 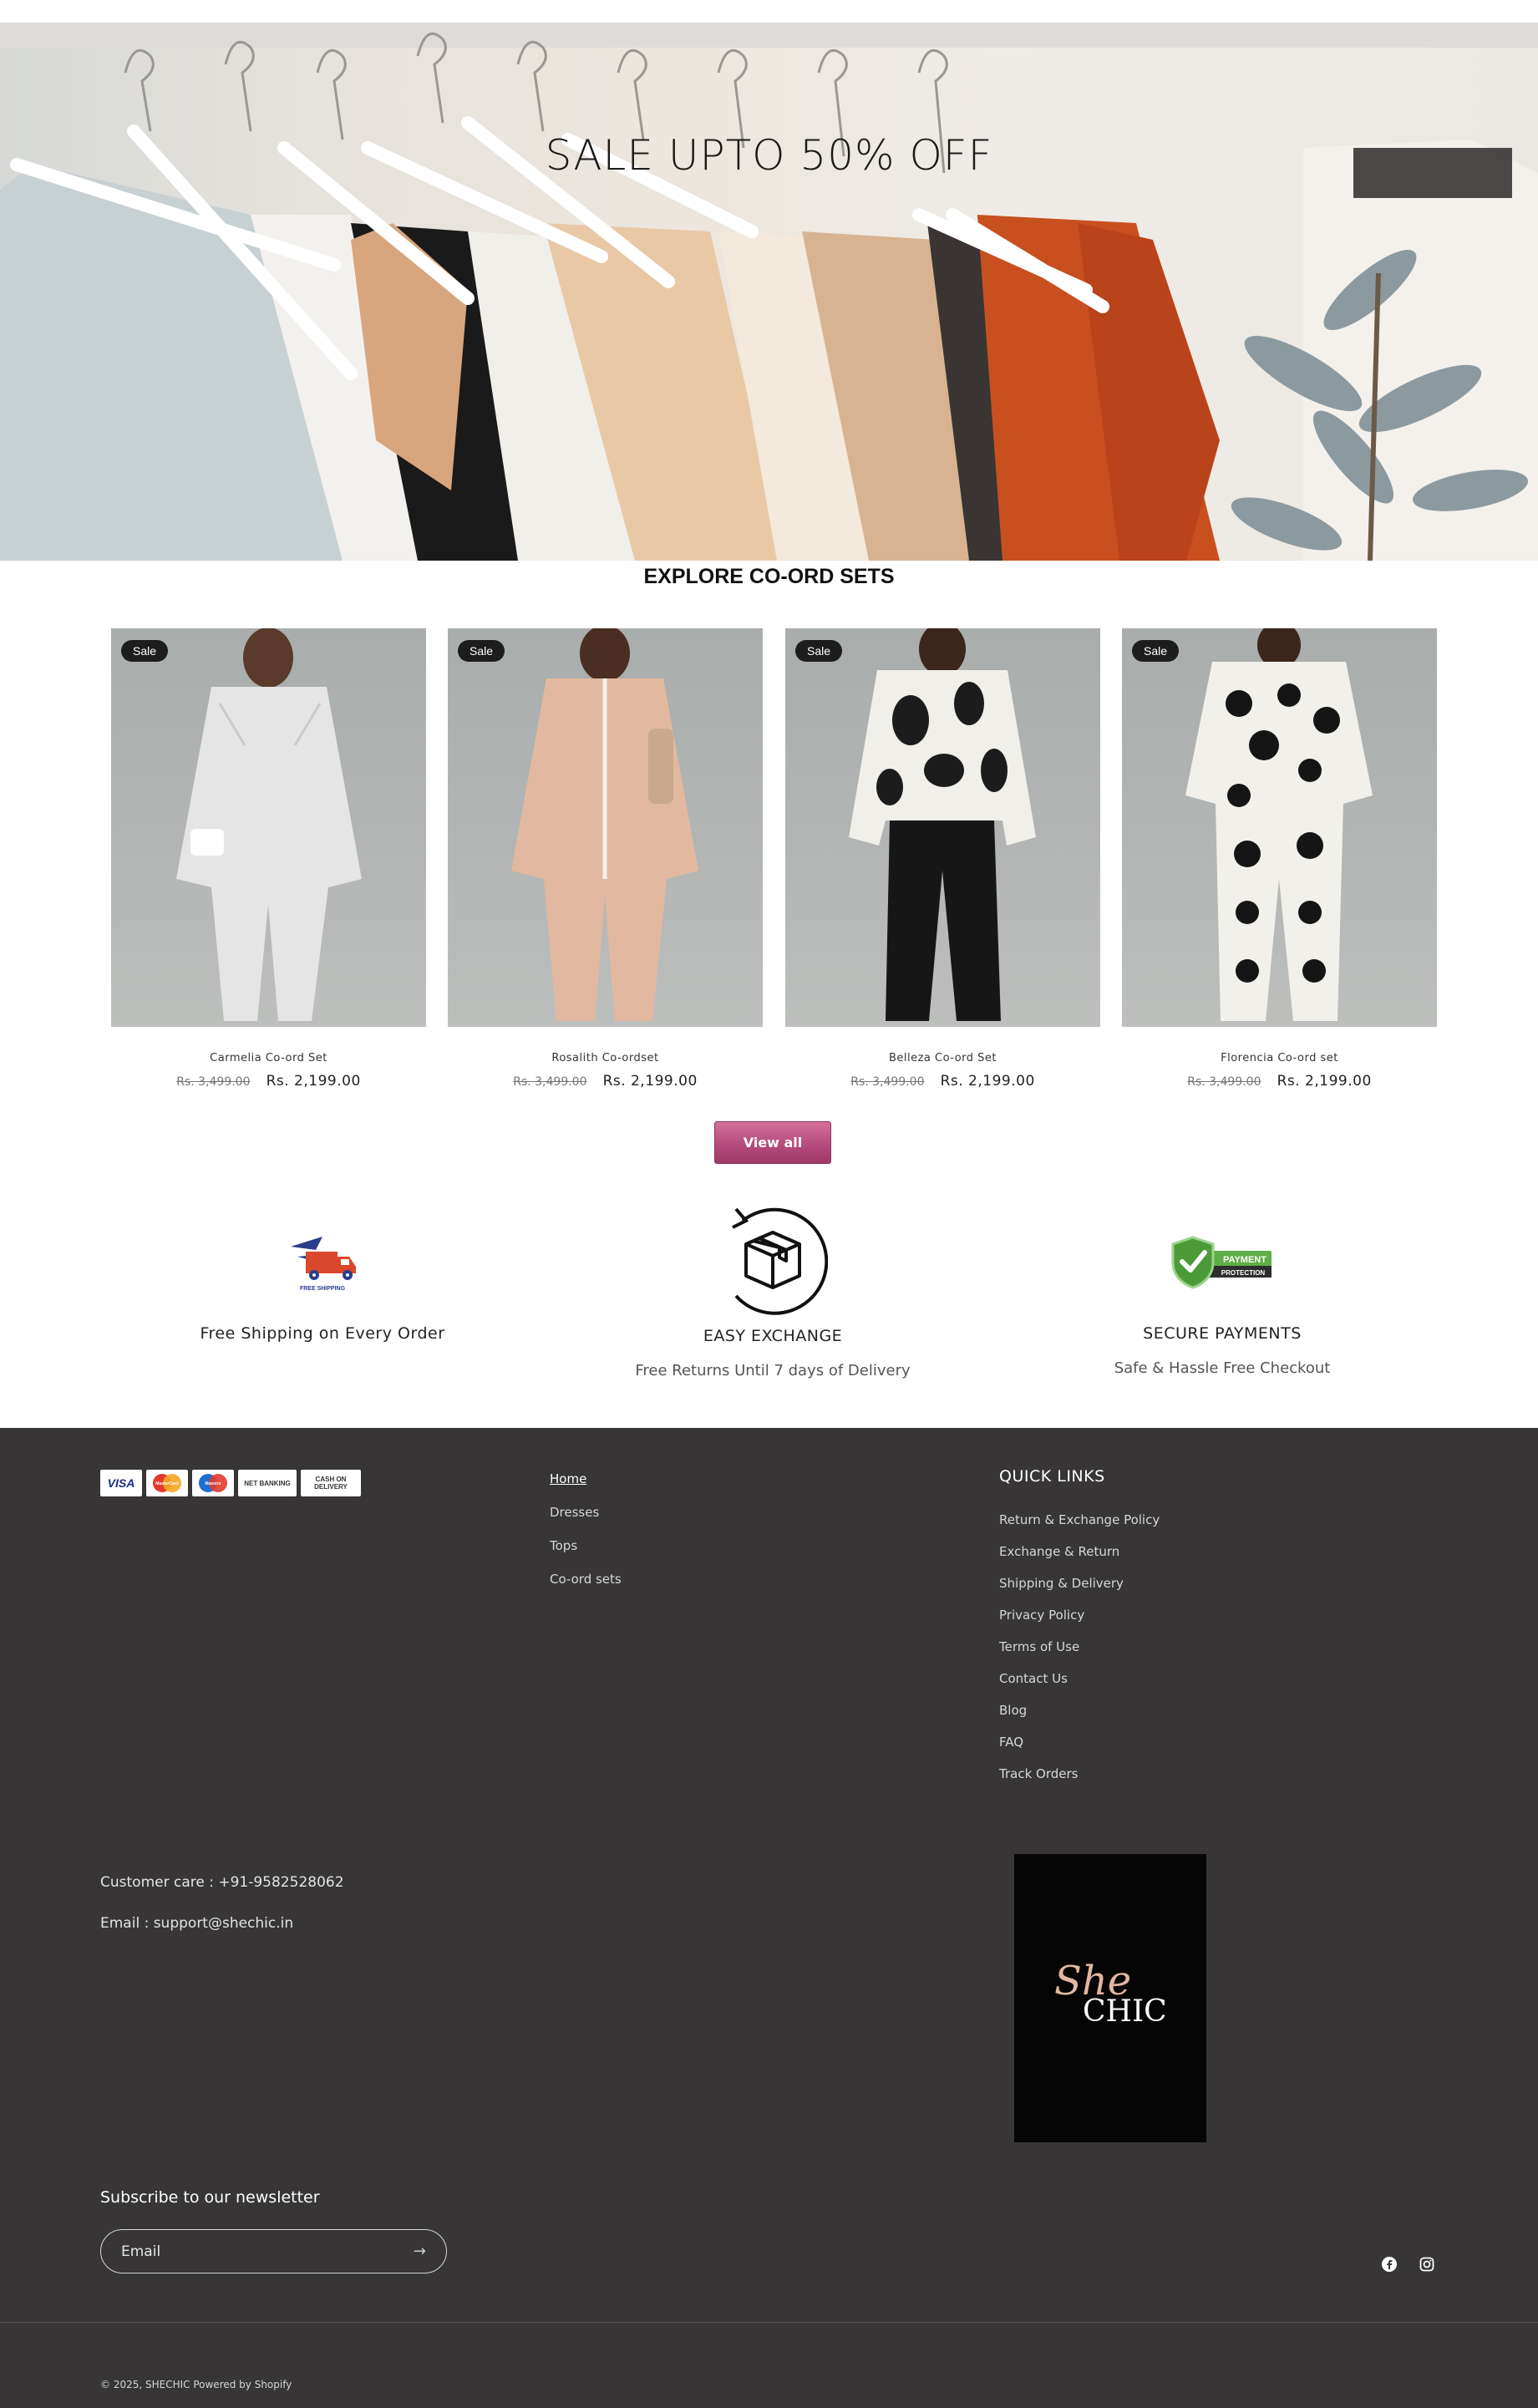 I want to click on instagram-icon, so click(x=1427, y=2264).